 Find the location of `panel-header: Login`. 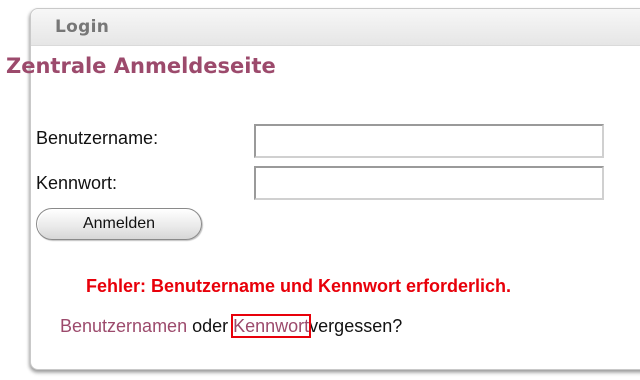

panel-header: Login is located at coordinates (335, 27).